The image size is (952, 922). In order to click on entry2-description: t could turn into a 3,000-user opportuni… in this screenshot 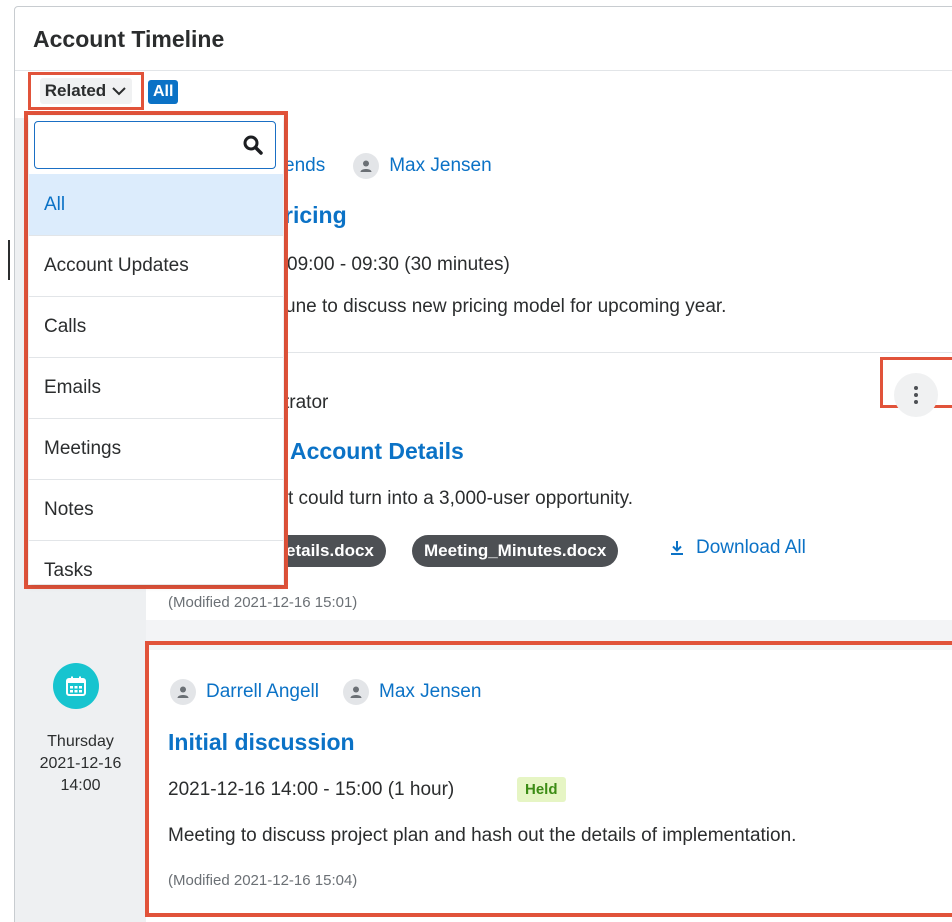, I will do `click(461, 498)`.